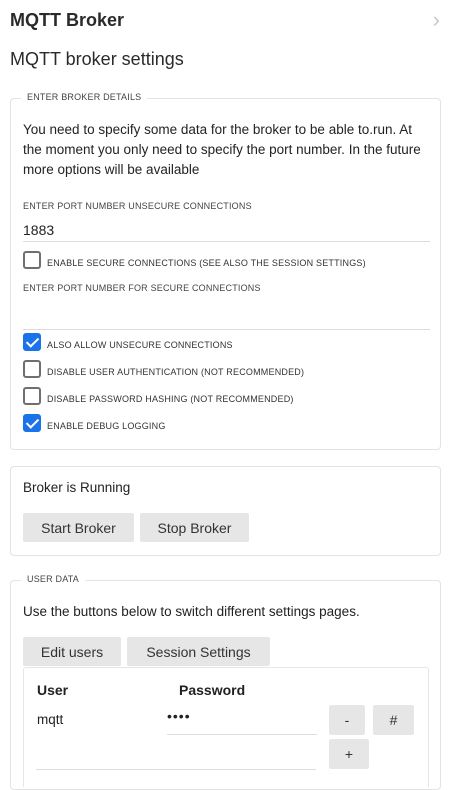  I want to click on port-secure-label: ENTER PORT NUMBER FOR SECURE CONNECTIONS, so click(142, 288).